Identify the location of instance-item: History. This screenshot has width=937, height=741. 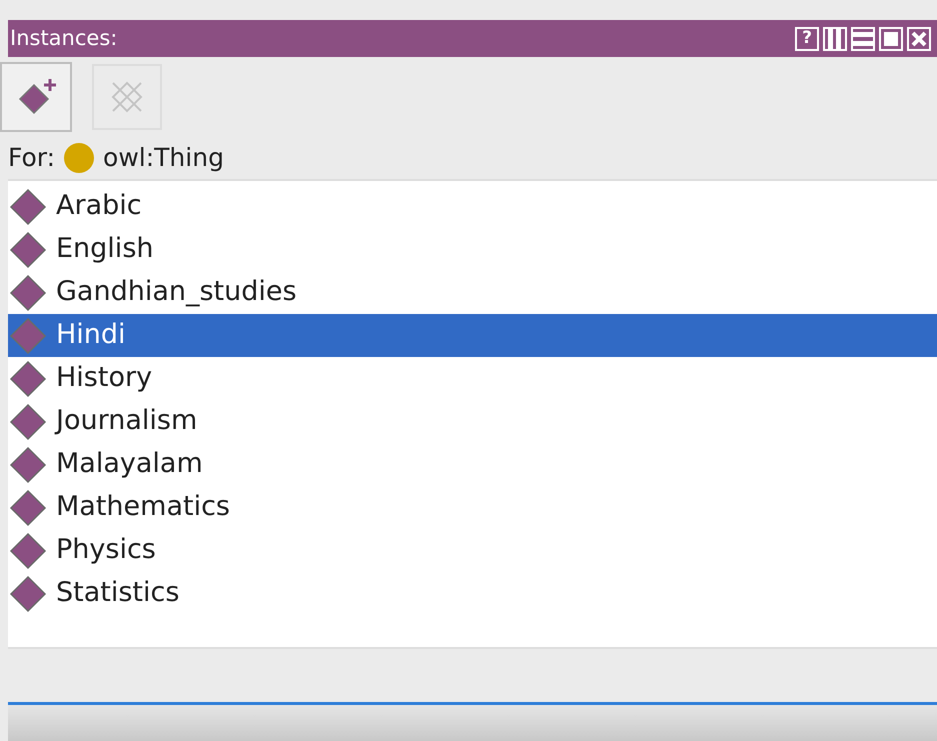
(472, 378).